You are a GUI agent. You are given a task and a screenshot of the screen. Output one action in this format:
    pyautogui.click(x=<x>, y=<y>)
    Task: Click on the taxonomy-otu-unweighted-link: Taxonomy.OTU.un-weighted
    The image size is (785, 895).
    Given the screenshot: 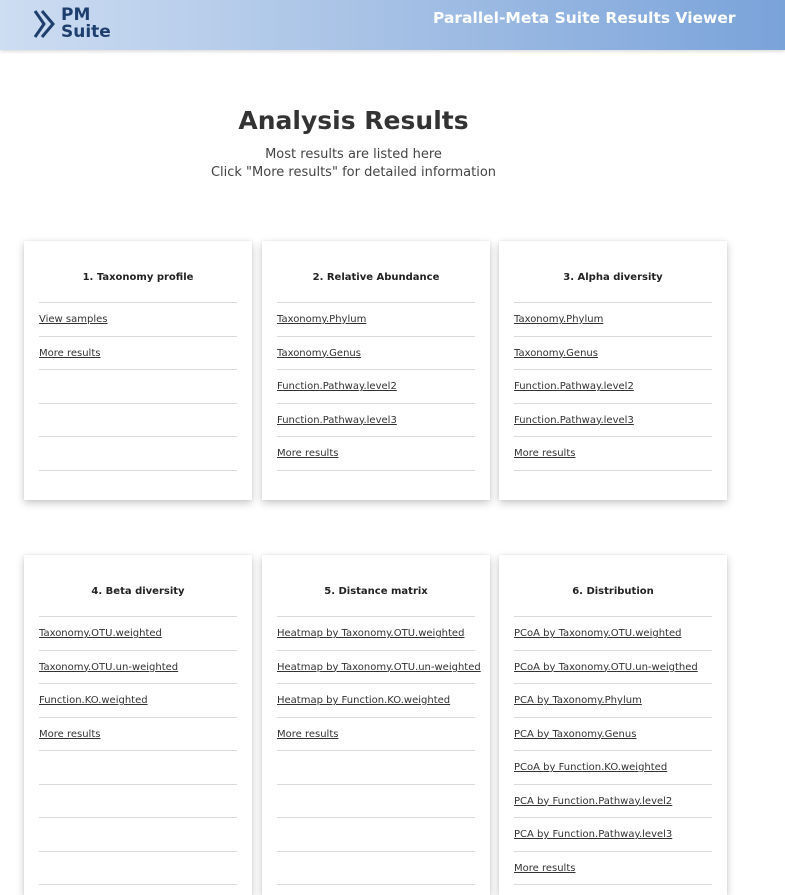 What is the action you would take?
    pyautogui.click(x=108, y=667)
    